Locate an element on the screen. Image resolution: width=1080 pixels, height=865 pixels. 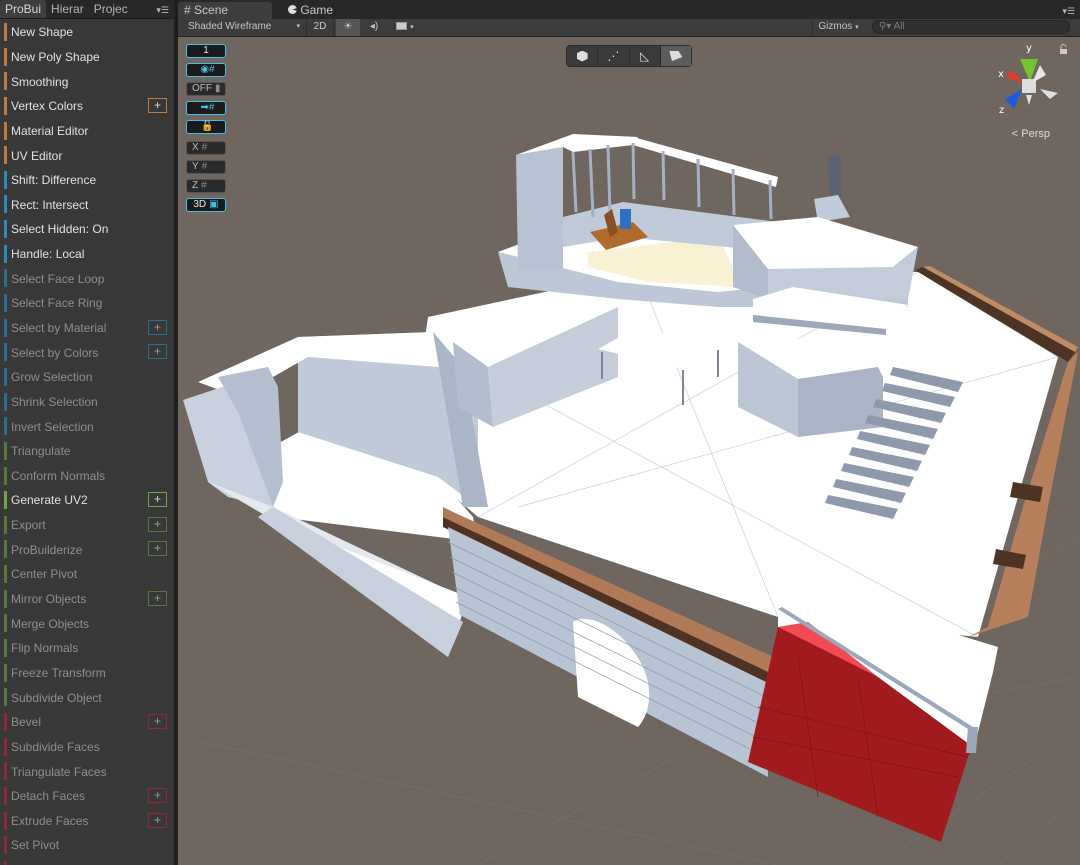
tool-smoothing: Smoothing is located at coordinates (87, 81).